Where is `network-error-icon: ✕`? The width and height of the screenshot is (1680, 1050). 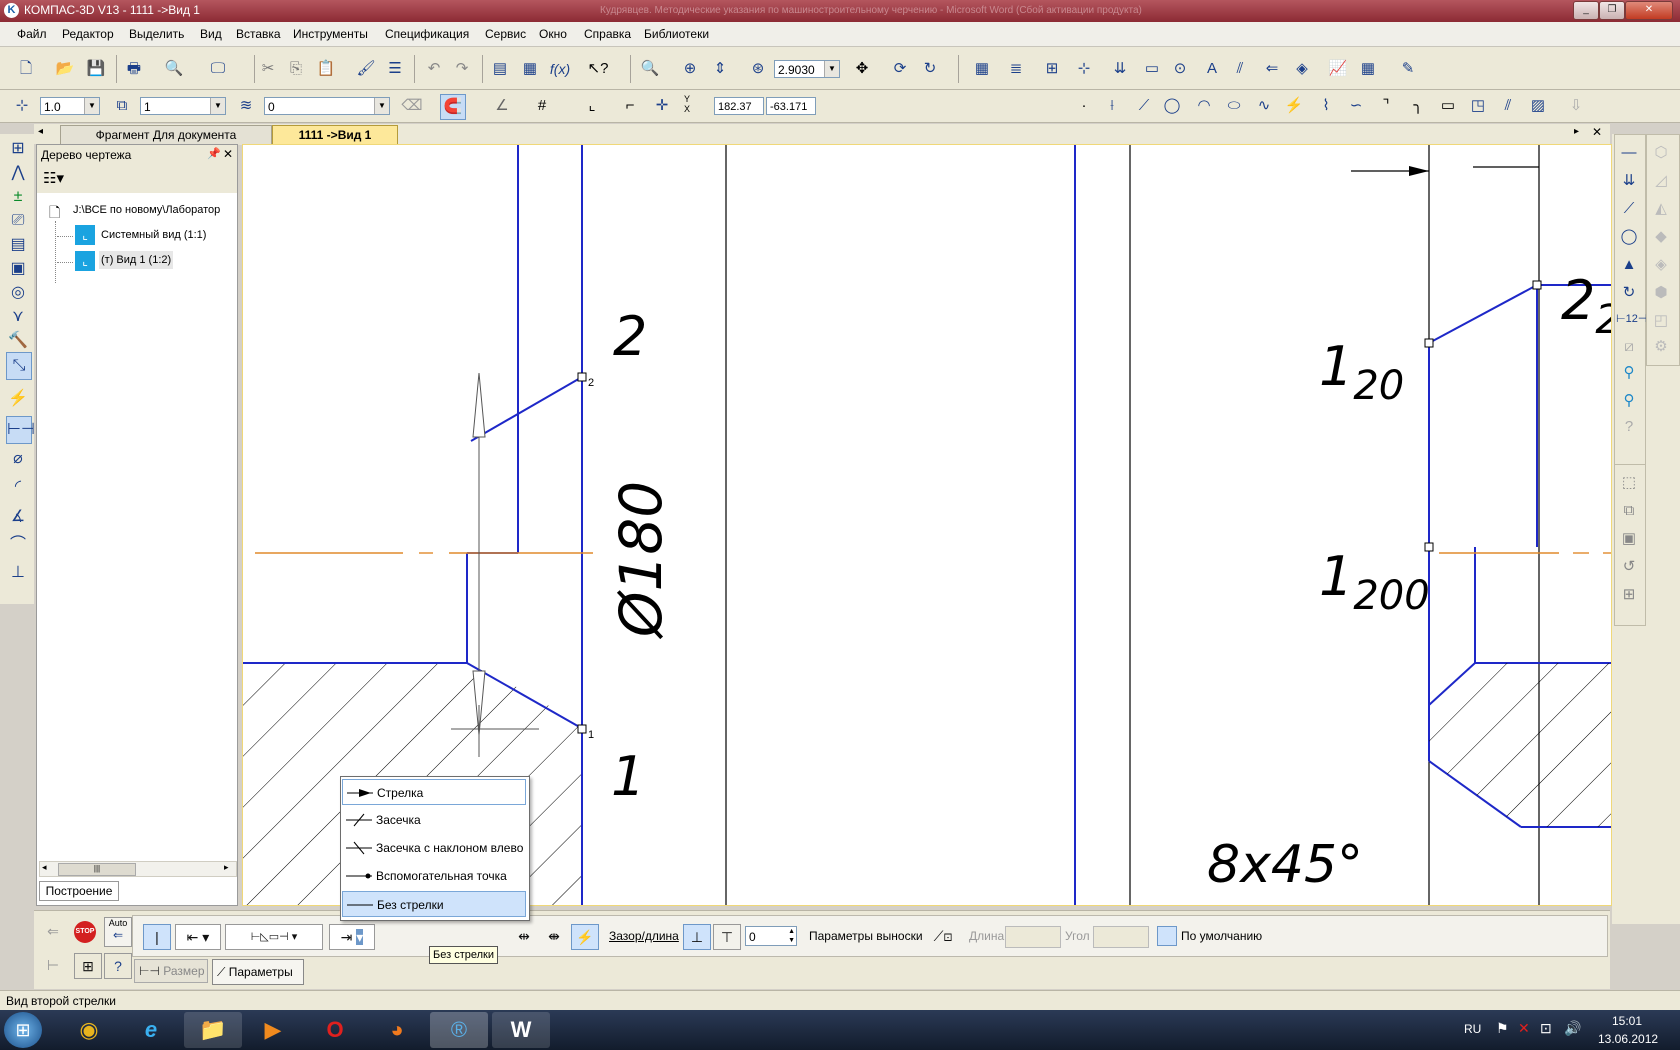
network-error-icon: ✕ is located at coordinates (1524, 1028).